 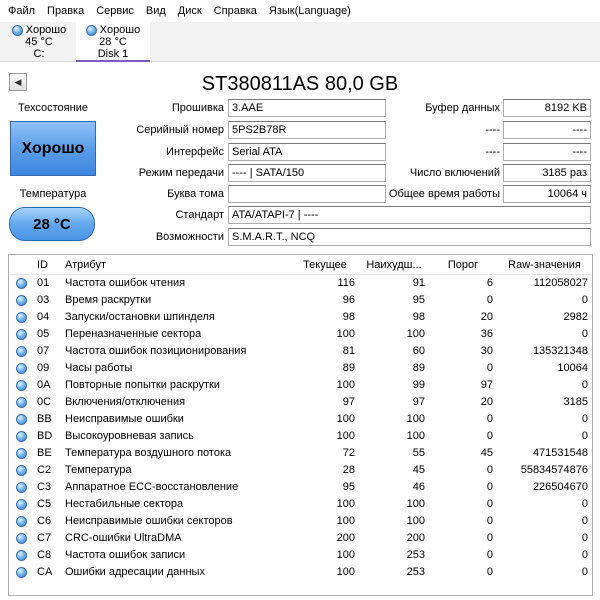 I want to click on unused-field-1: ----, so click(x=547, y=130).